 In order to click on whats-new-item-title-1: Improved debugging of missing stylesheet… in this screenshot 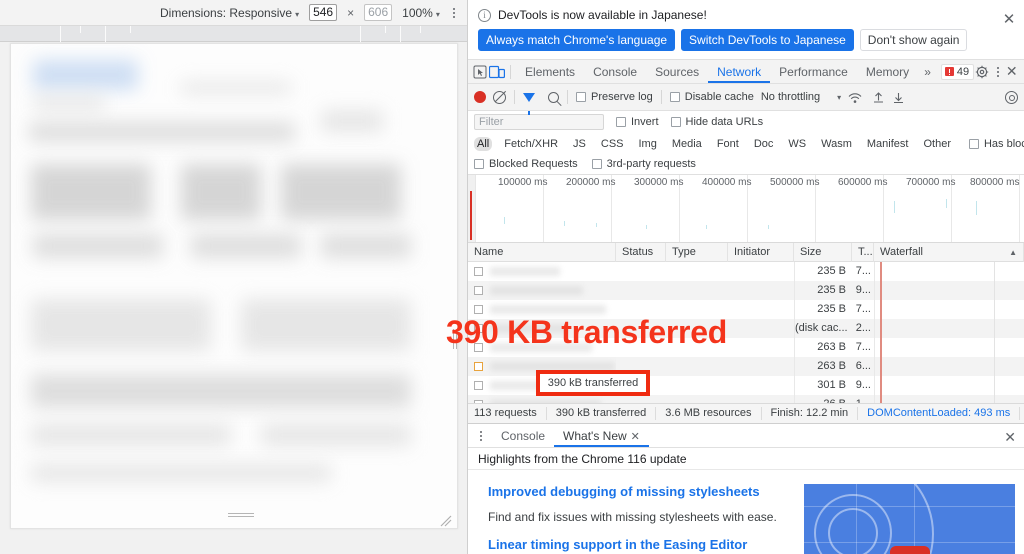, I will do `click(646, 491)`.